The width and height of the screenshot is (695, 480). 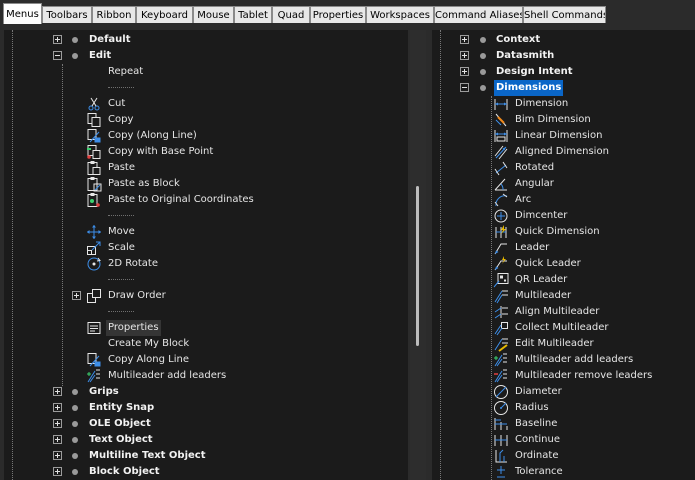 I want to click on tab-mouse: Mouse, so click(x=213, y=14).